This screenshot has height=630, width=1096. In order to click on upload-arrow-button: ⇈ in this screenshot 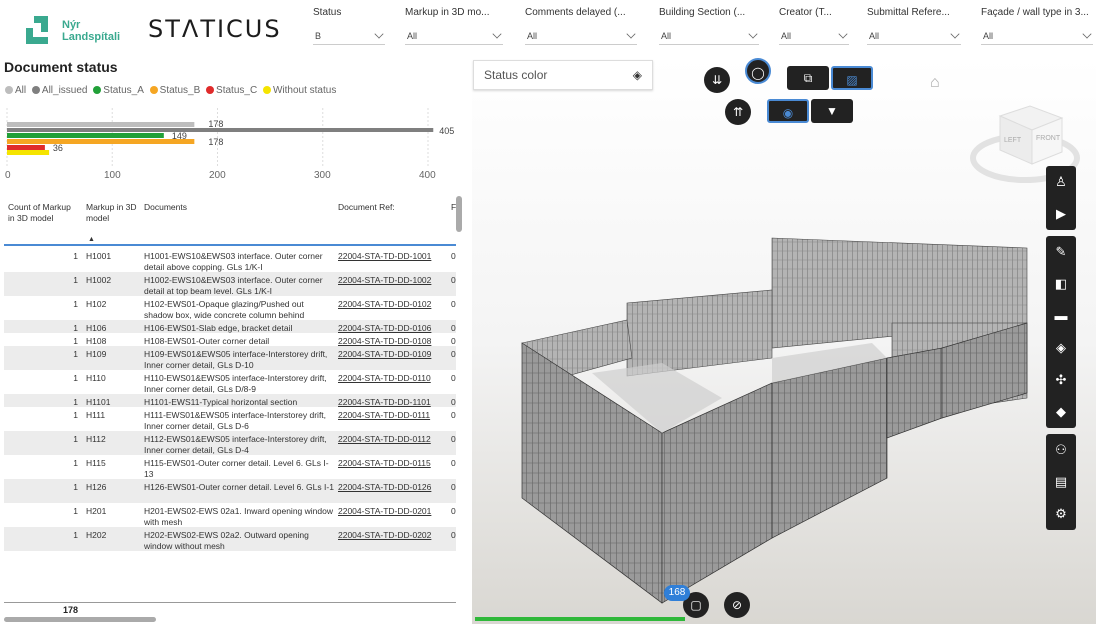, I will do `click(738, 112)`.